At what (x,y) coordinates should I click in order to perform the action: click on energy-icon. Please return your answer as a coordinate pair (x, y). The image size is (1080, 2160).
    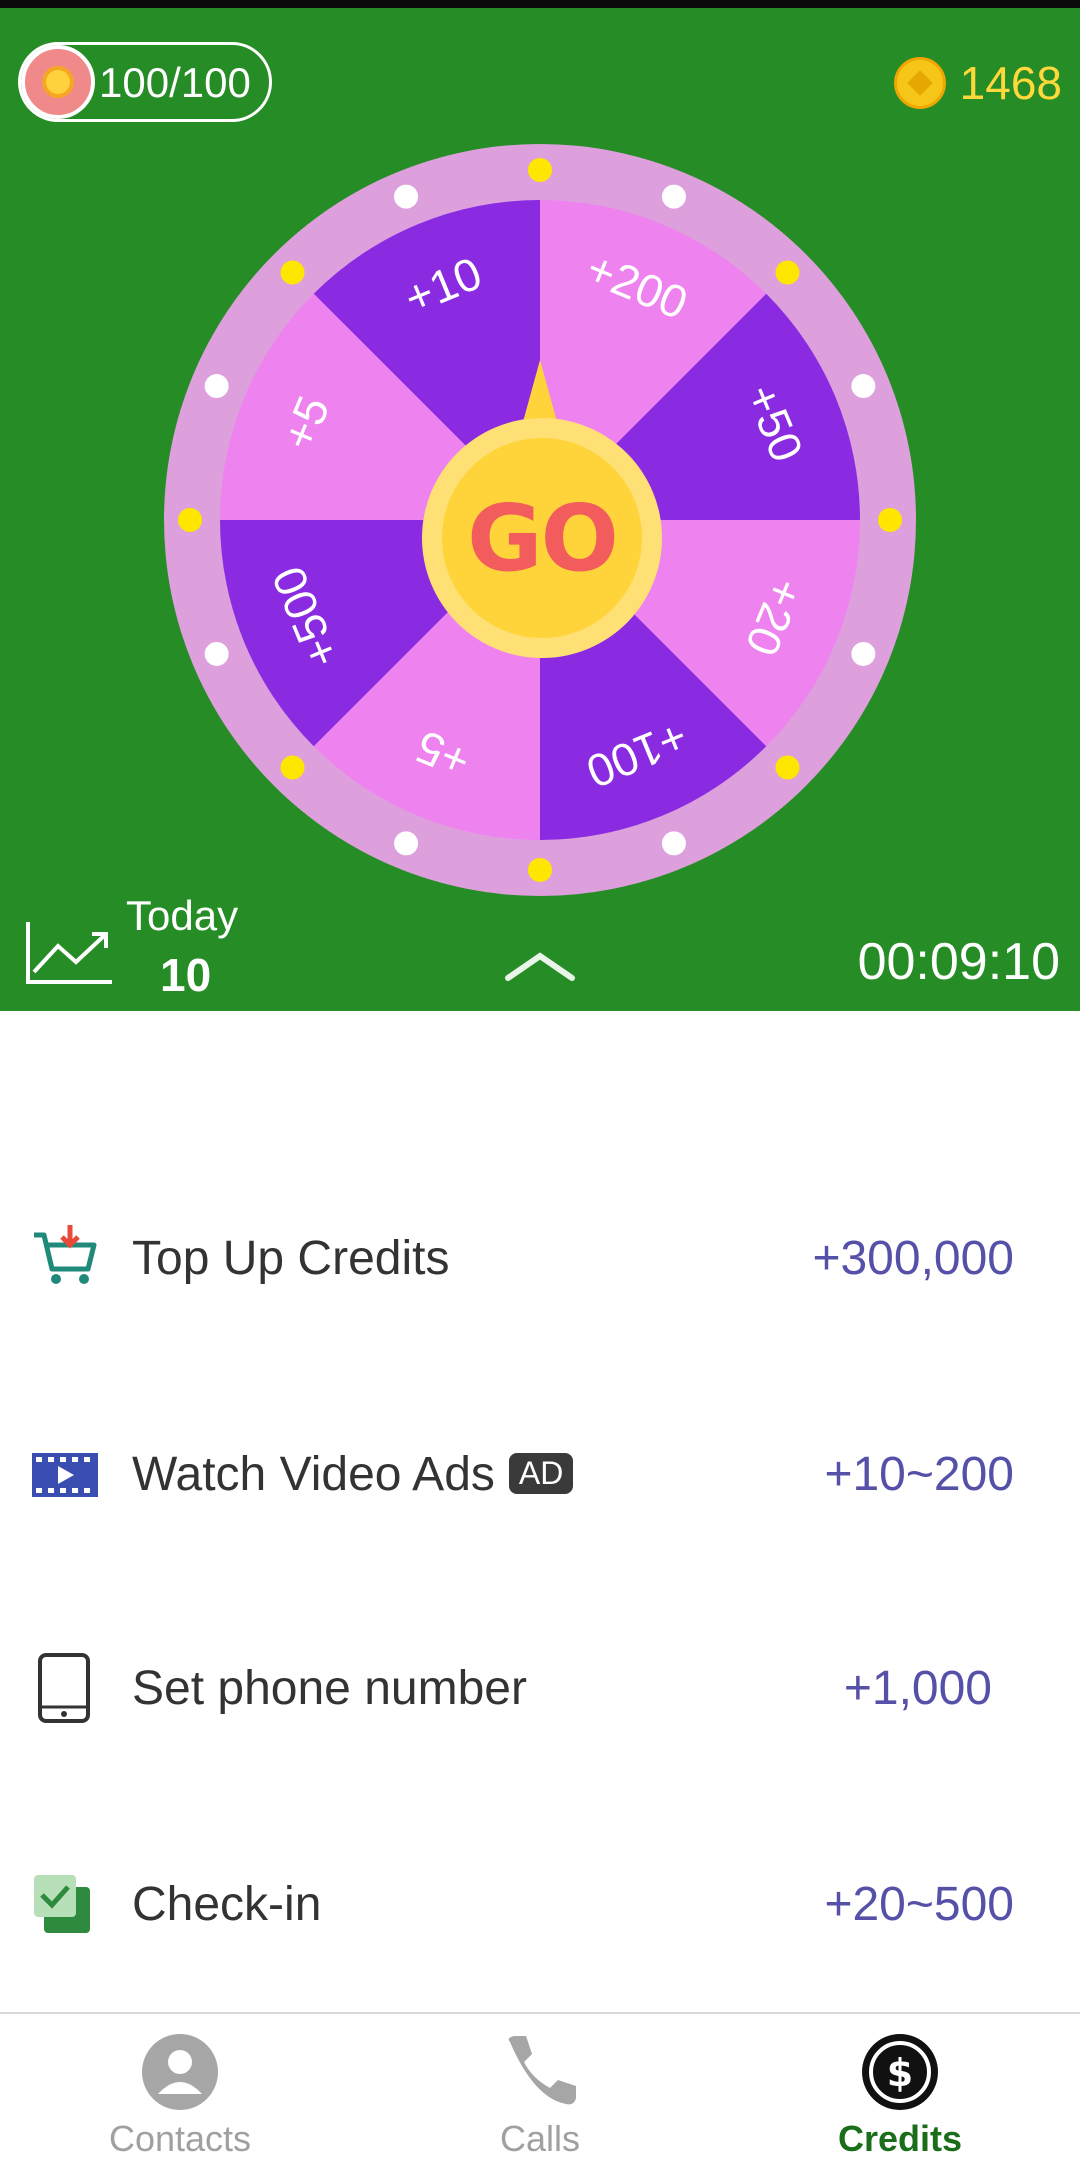
    Looking at the image, I should click on (58, 82).